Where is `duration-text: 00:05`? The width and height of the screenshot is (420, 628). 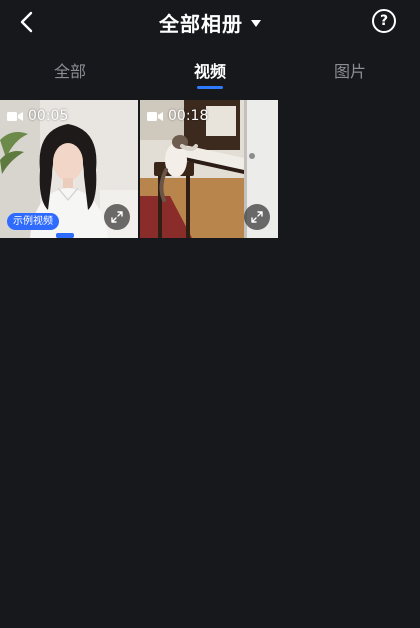 duration-text: 00:05 is located at coordinates (48, 116).